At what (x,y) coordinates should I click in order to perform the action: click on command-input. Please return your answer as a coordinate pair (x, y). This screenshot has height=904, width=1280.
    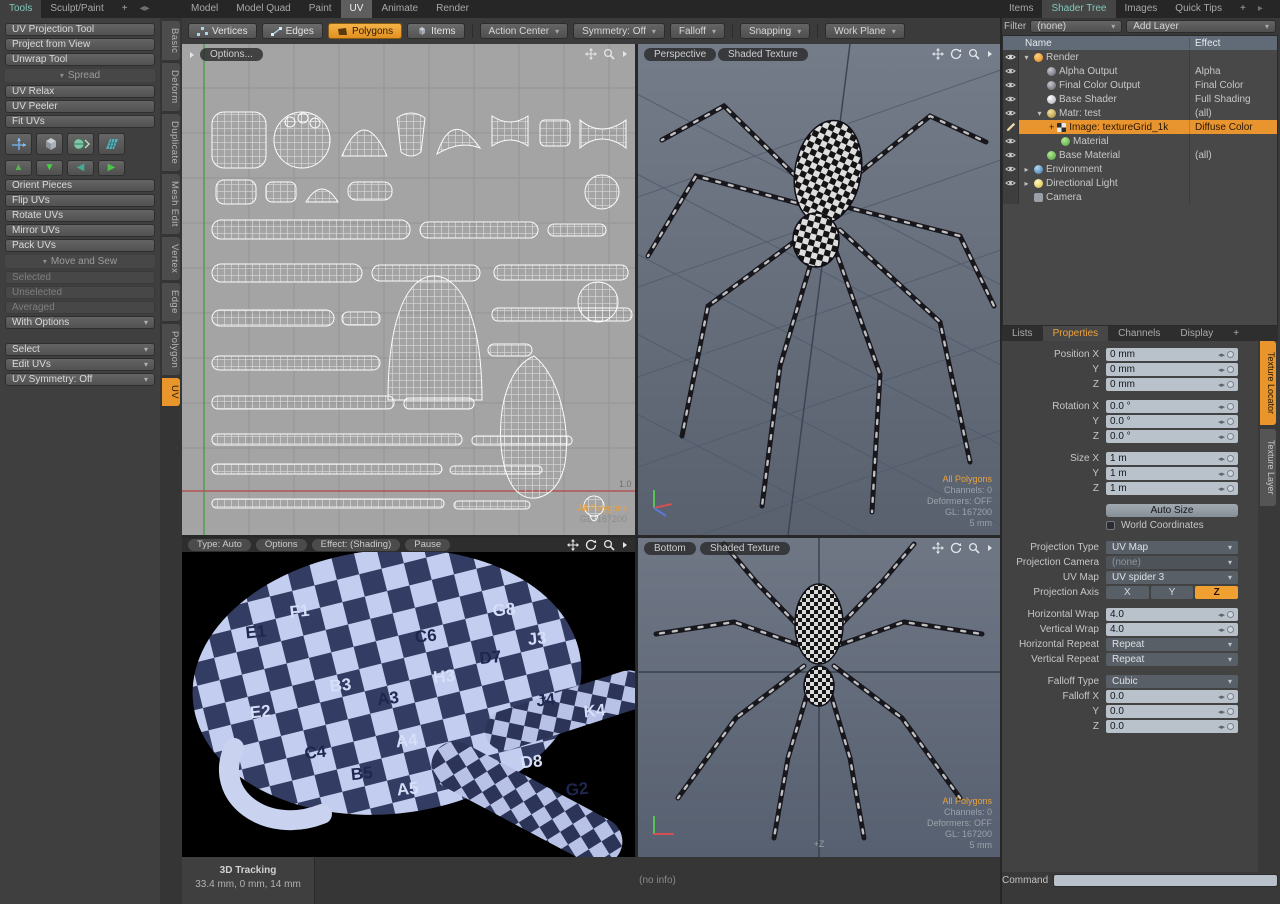
    Looking at the image, I should click on (1165, 880).